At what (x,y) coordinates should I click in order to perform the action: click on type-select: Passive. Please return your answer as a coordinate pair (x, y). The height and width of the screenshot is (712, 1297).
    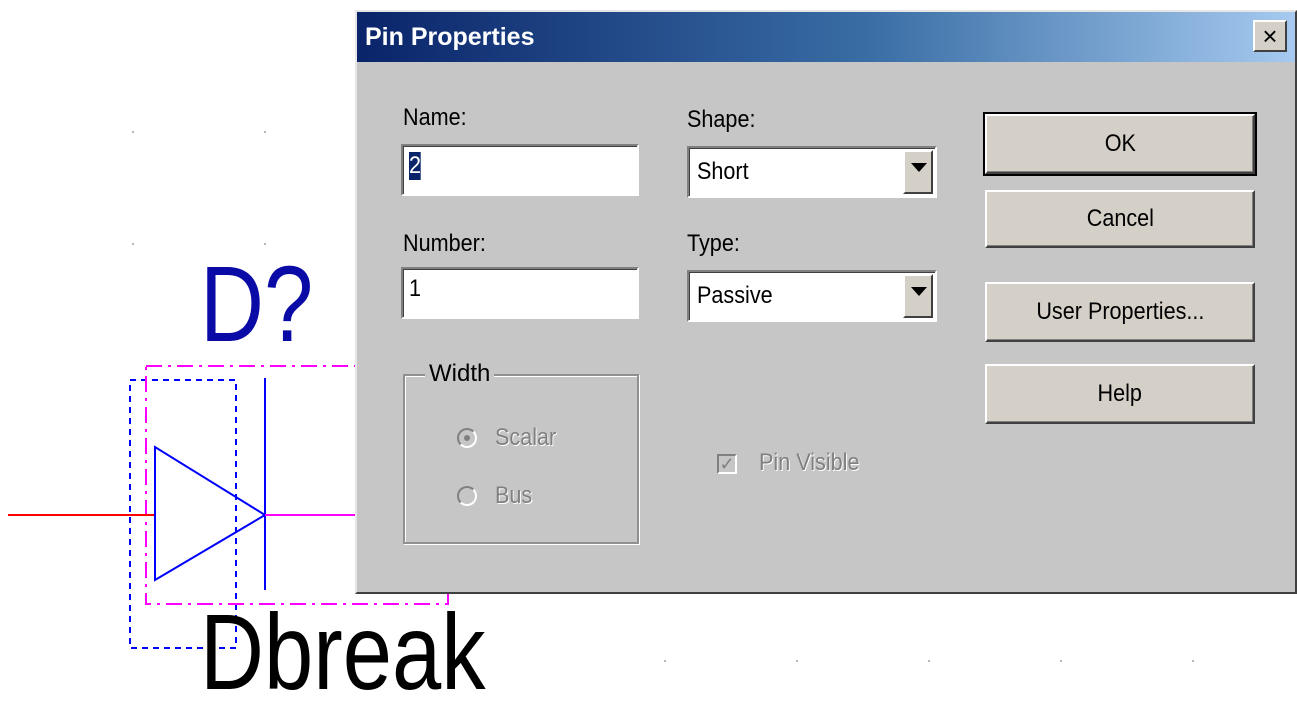
    Looking at the image, I should click on (812, 296).